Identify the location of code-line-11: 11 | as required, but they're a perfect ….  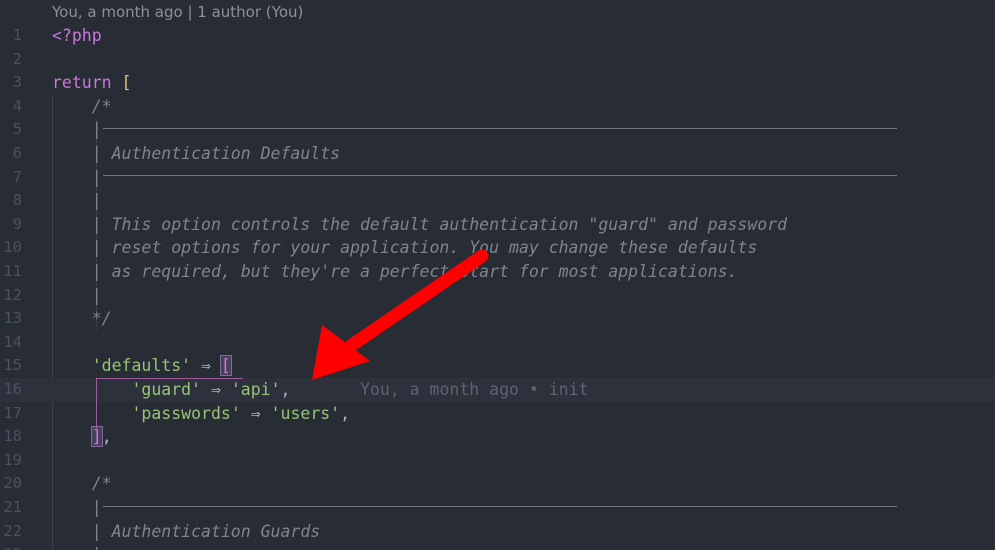
(497, 272).